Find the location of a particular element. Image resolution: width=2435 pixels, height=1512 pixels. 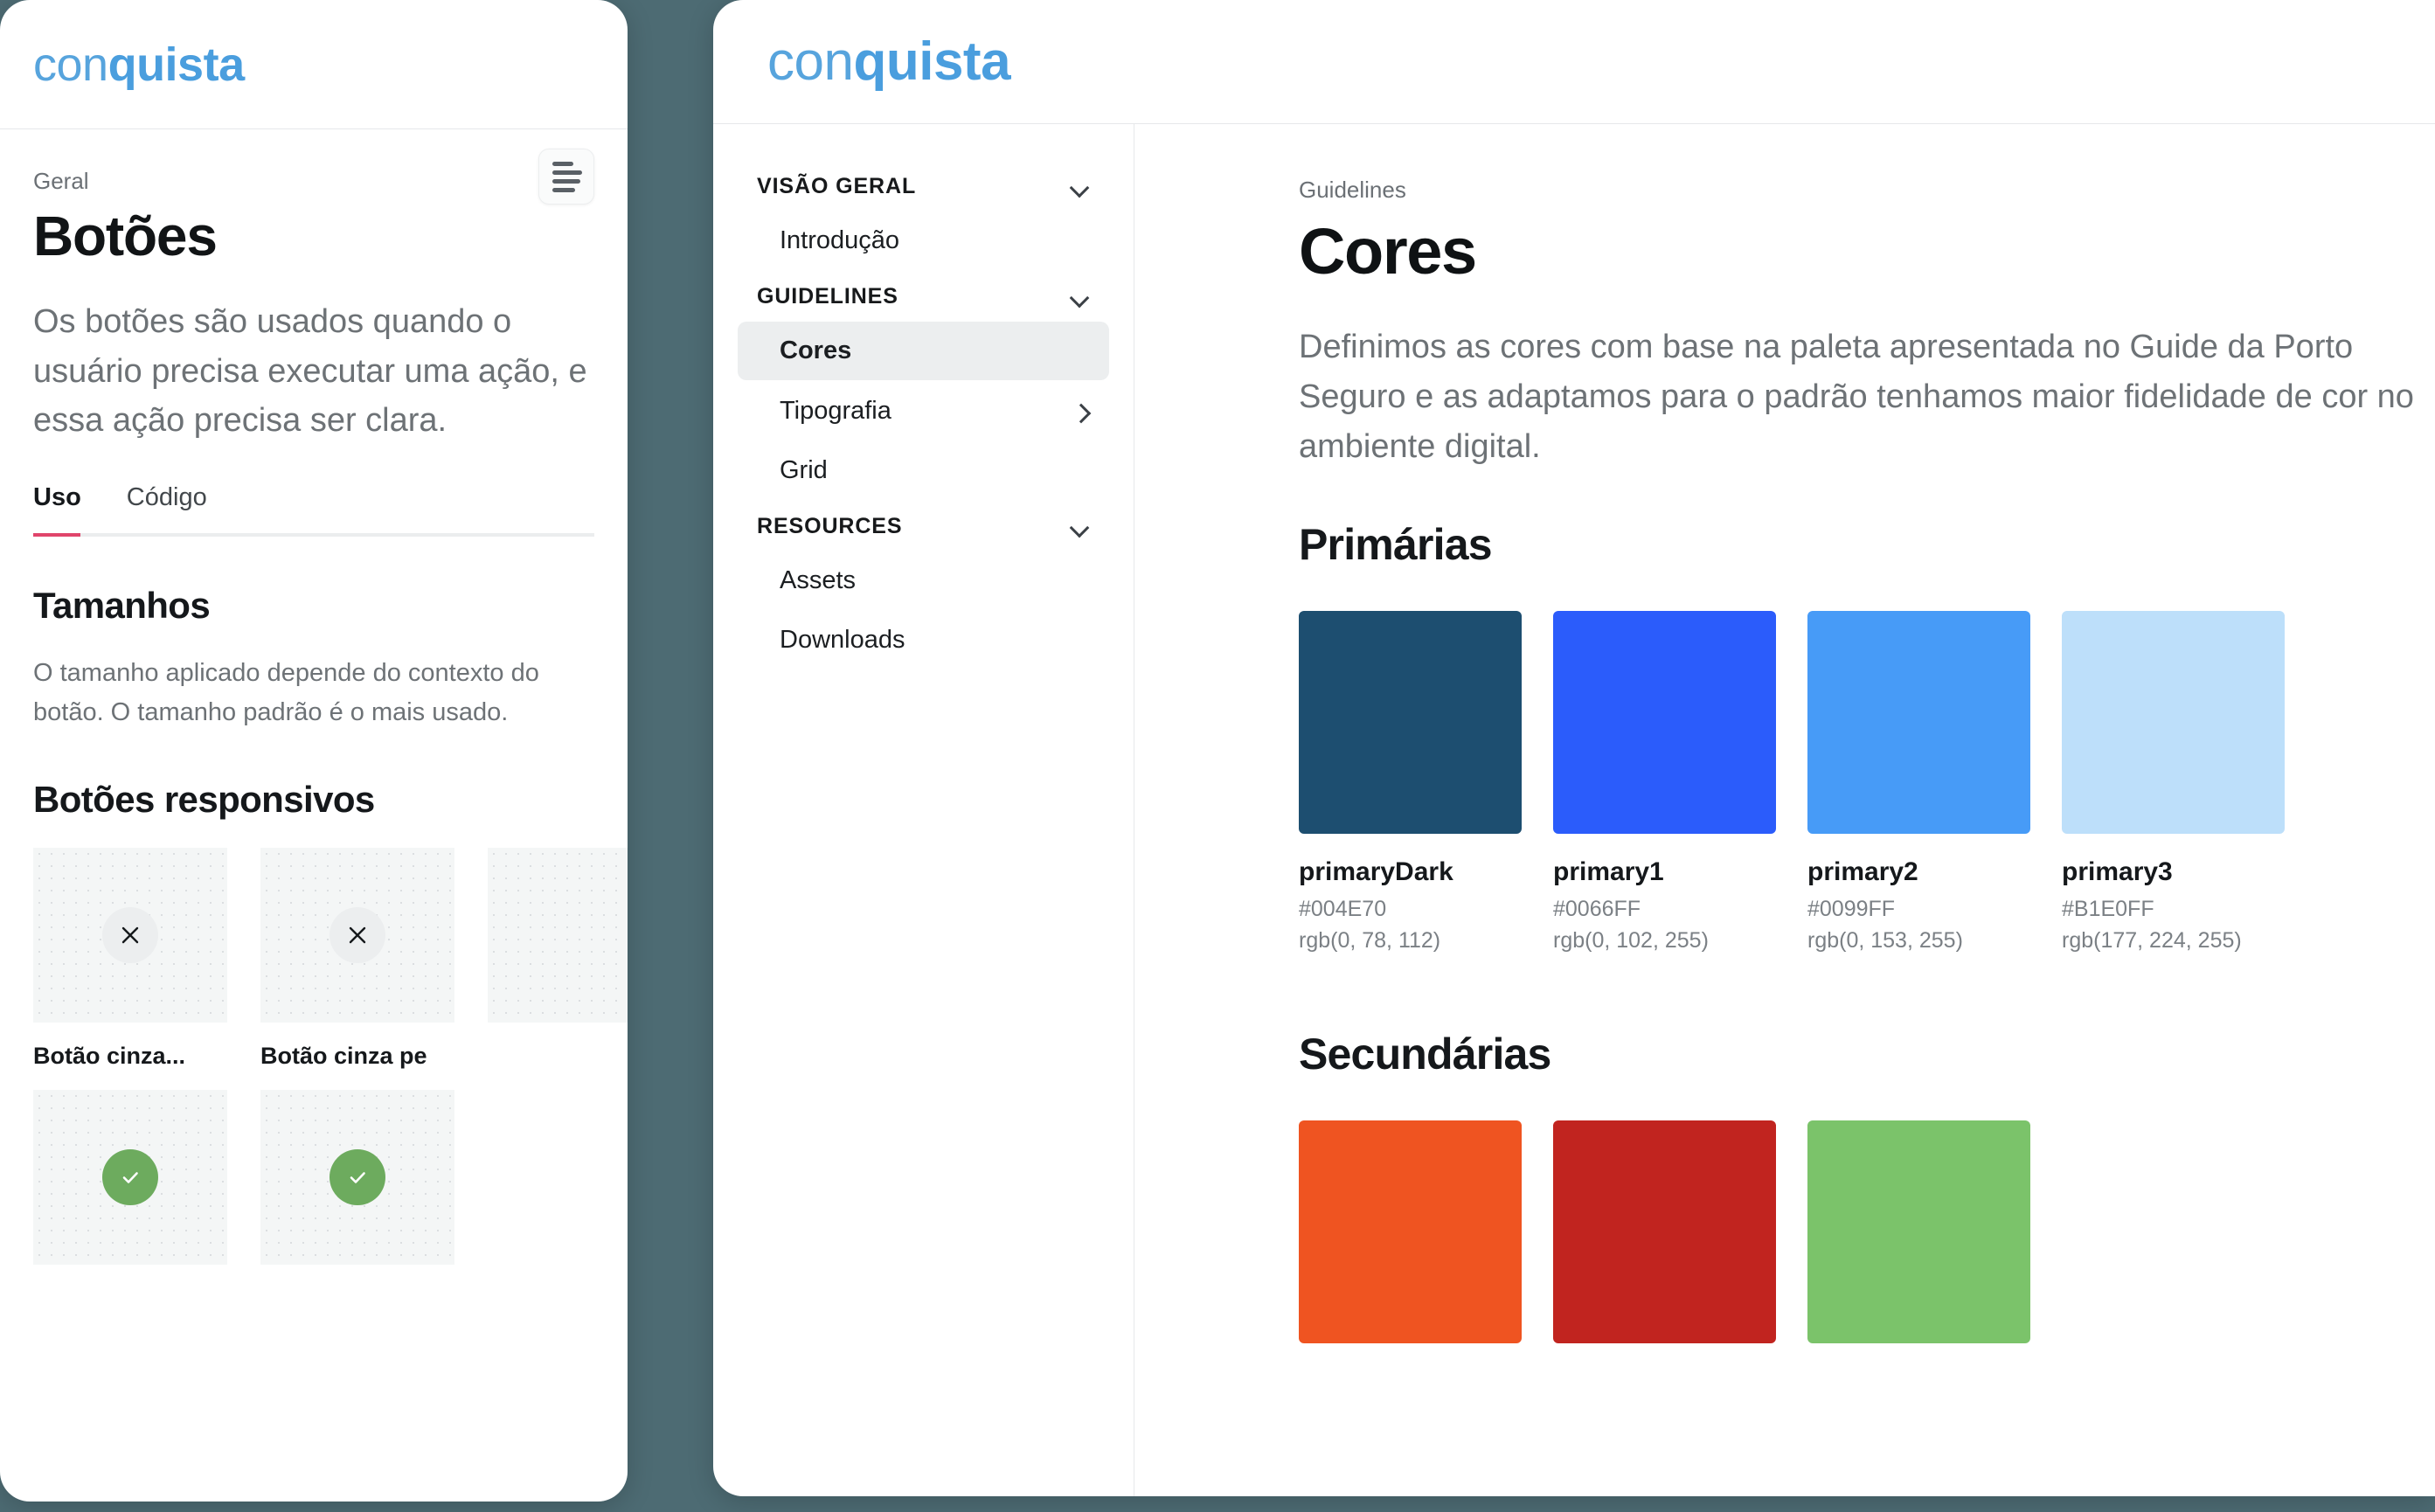

page-title: Cores is located at coordinates (1388, 251).